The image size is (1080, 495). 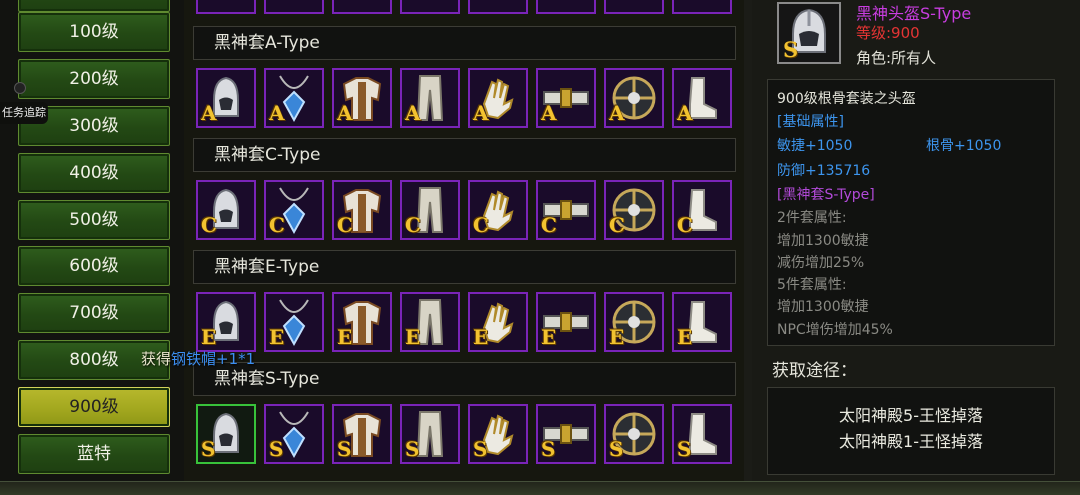 I want to click on level-tab-600: 600级, so click(x=94, y=266).